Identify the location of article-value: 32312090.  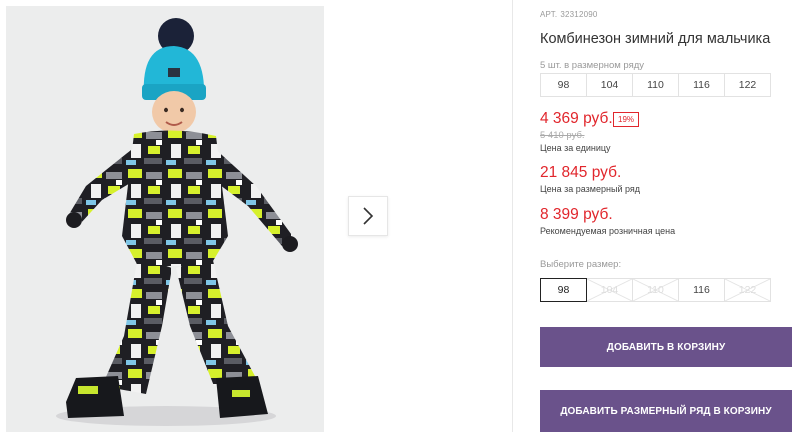
(579, 14).